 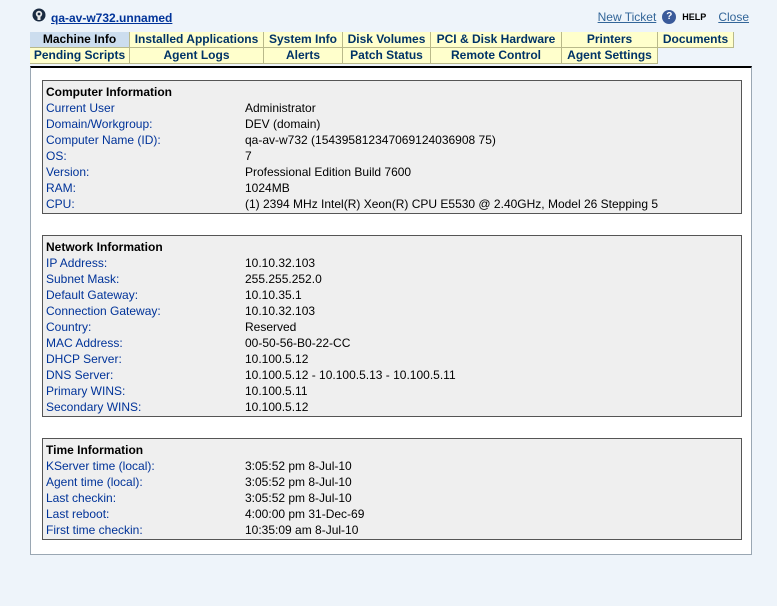 What do you see at coordinates (248, 156) in the screenshot?
I see `field-value: 7` at bounding box center [248, 156].